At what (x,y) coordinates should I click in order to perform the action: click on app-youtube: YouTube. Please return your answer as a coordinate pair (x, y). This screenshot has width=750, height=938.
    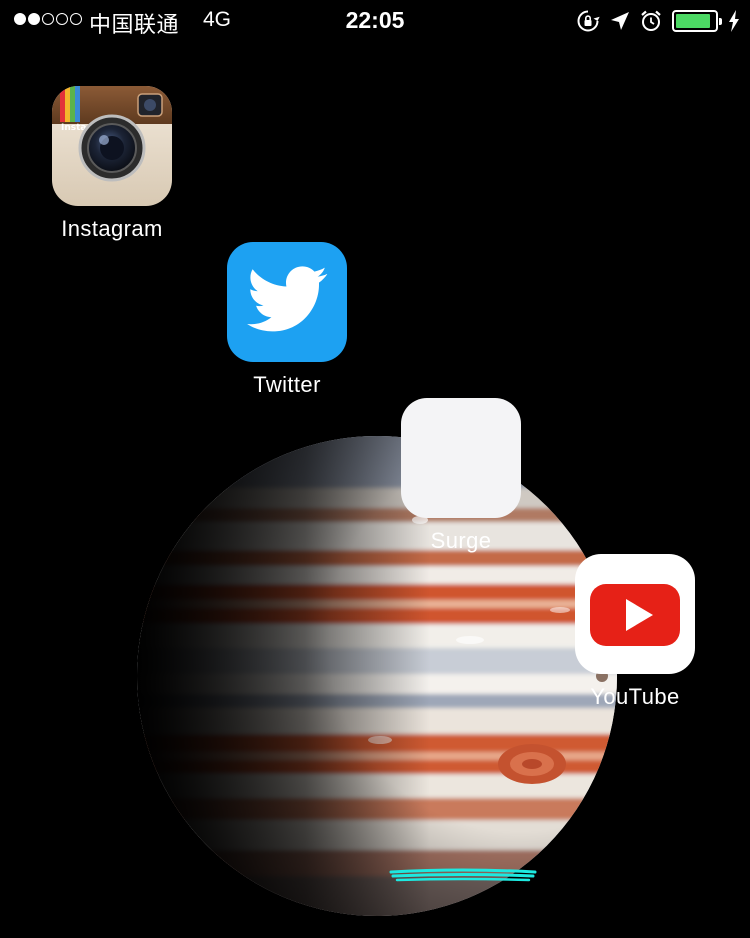
    Looking at the image, I should click on (635, 632).